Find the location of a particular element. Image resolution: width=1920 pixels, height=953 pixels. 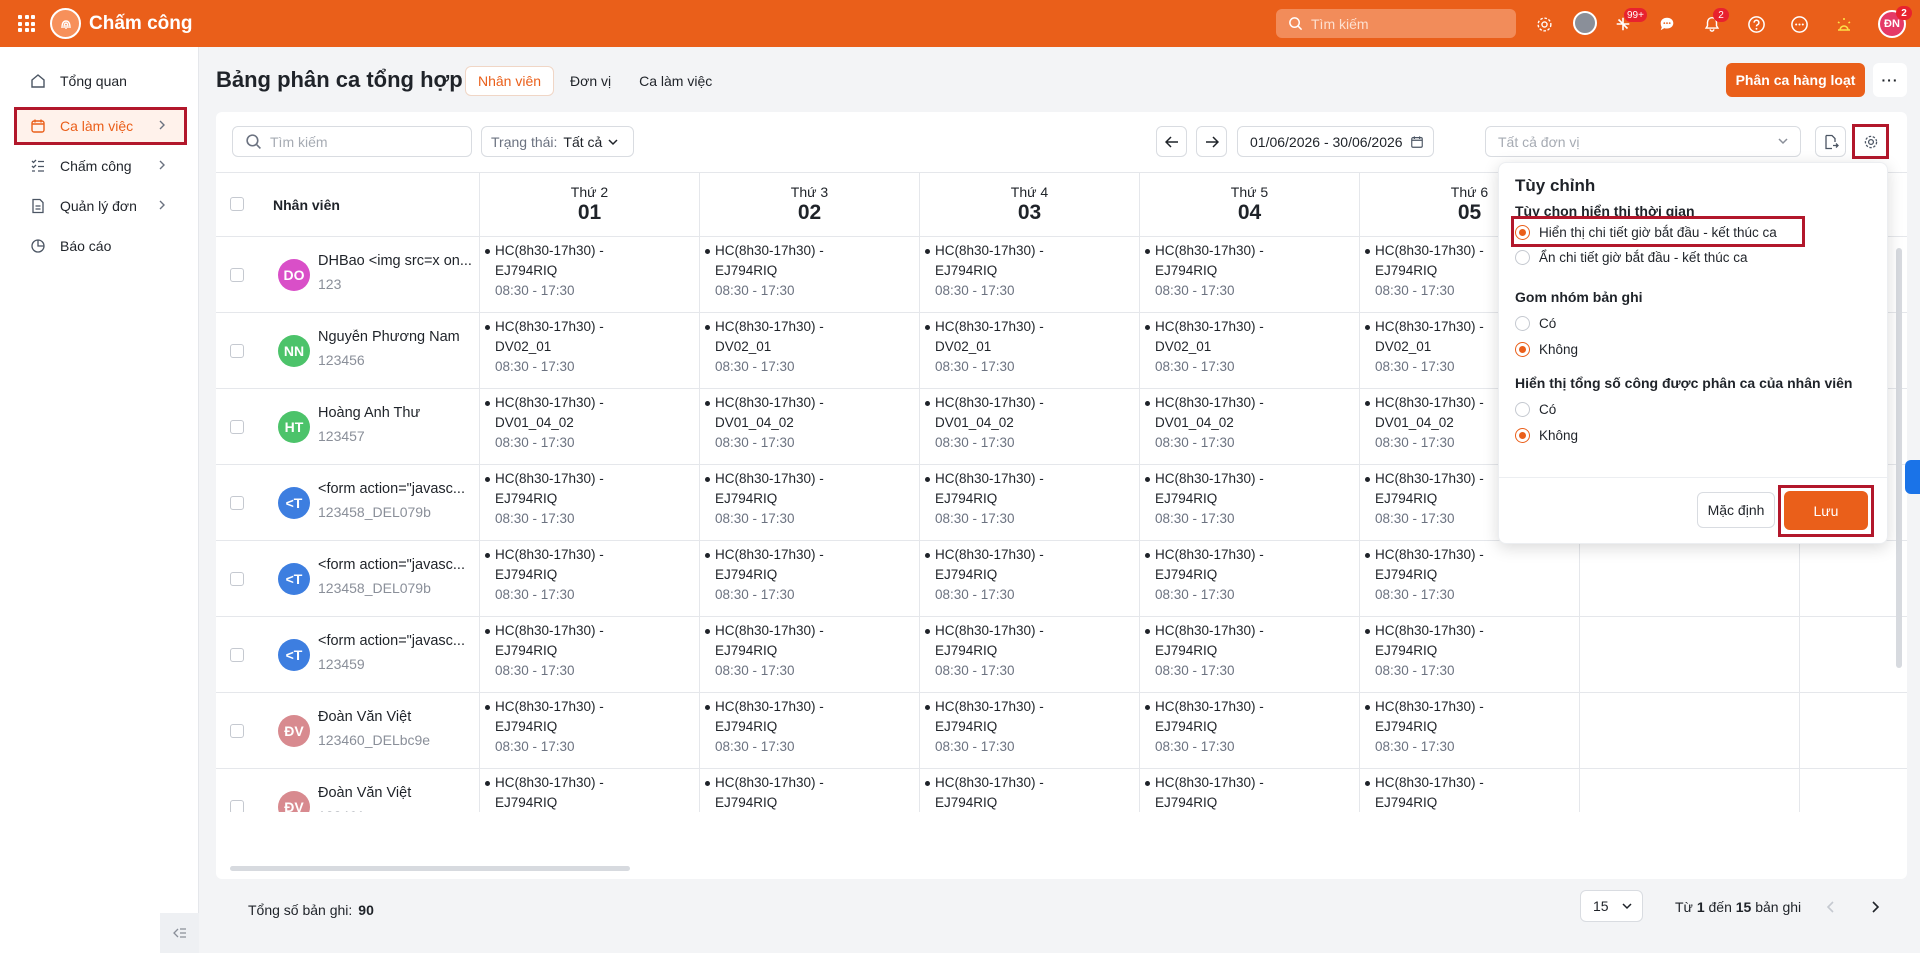

vertical-scrollbar is located at coordinates (1899, 458).